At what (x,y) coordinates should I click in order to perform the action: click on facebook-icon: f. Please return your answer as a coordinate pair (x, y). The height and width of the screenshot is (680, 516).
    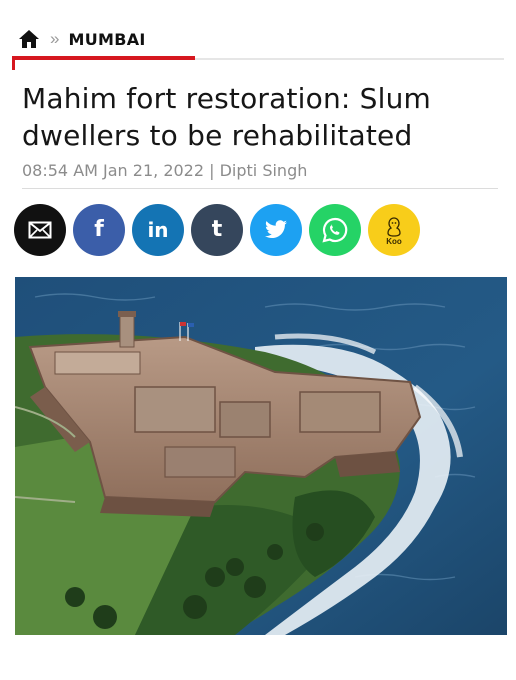
    Looking at the image, I should click on (99, 229).